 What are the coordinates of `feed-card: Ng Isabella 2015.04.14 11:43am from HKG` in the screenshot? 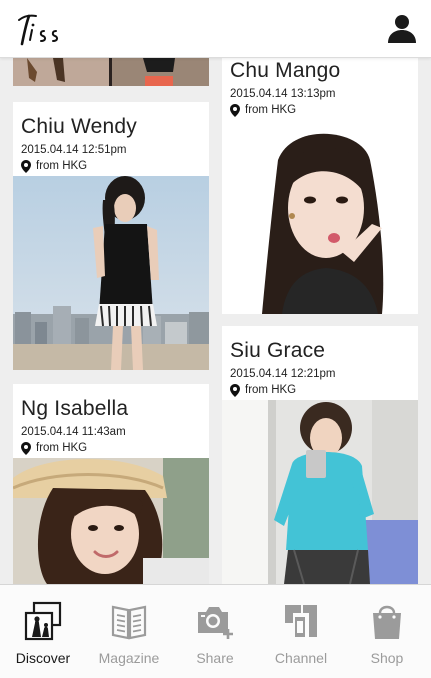 It's located at (111, 484).